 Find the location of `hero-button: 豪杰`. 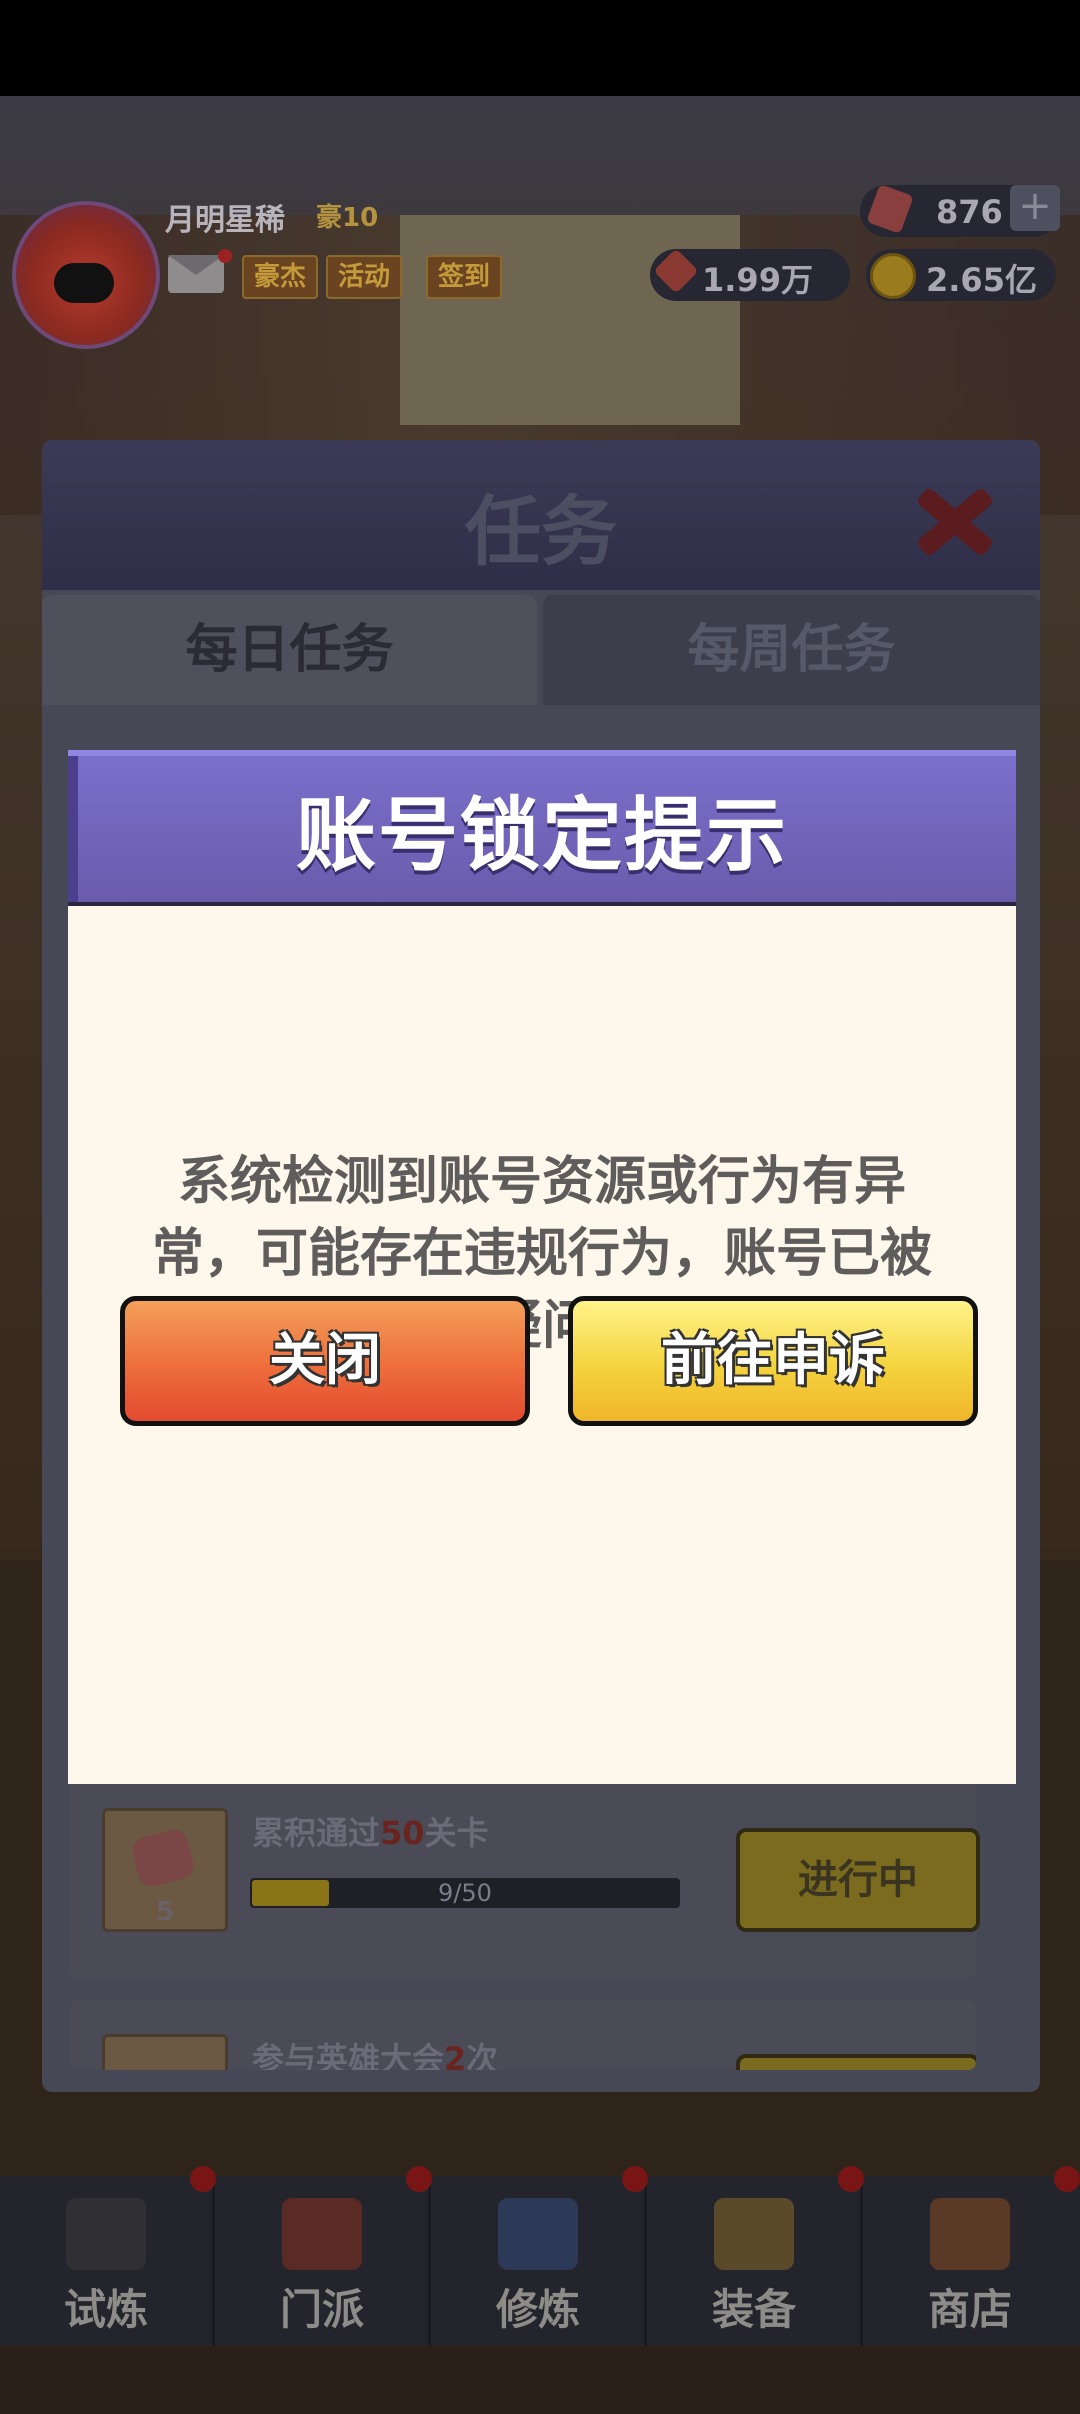

hero-button: 豪杰 is located at coordinates (280, 277).